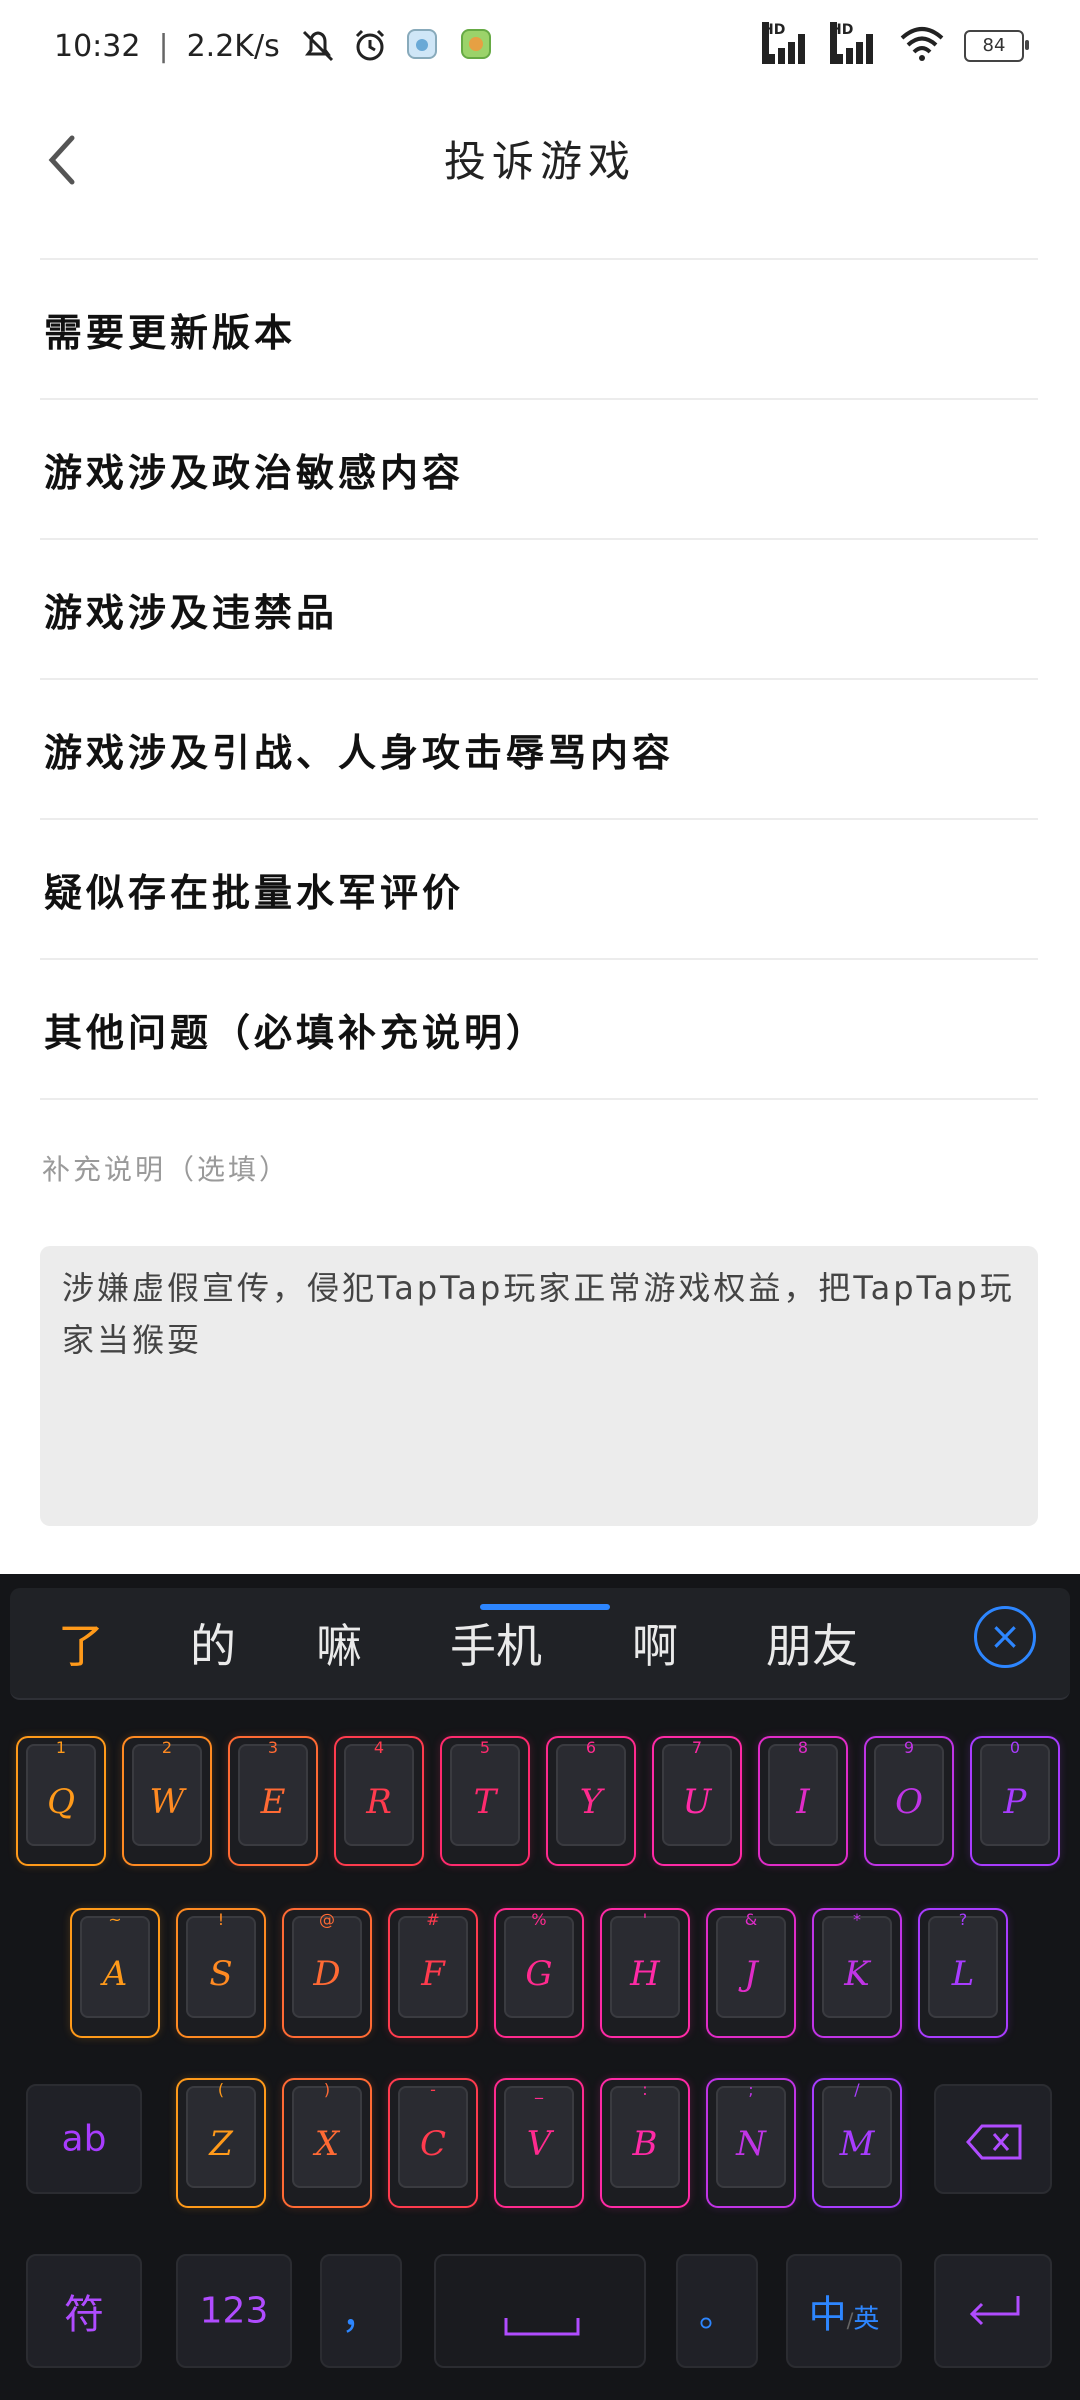 The image size is (1080, 2400). I want to click on key-label: S, so click(221, 1974).